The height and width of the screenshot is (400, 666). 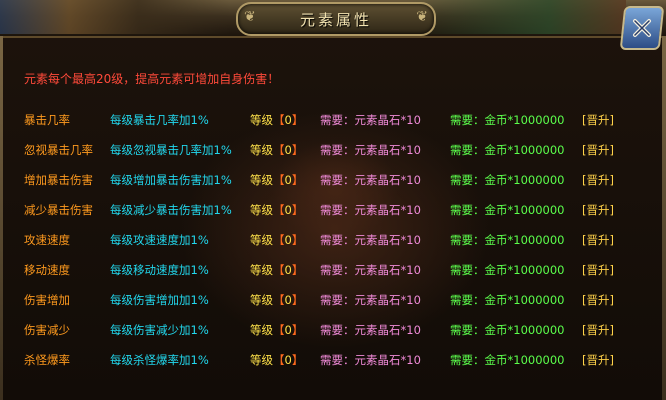 I want to click on window-right-border, so click(x=664, y=218).